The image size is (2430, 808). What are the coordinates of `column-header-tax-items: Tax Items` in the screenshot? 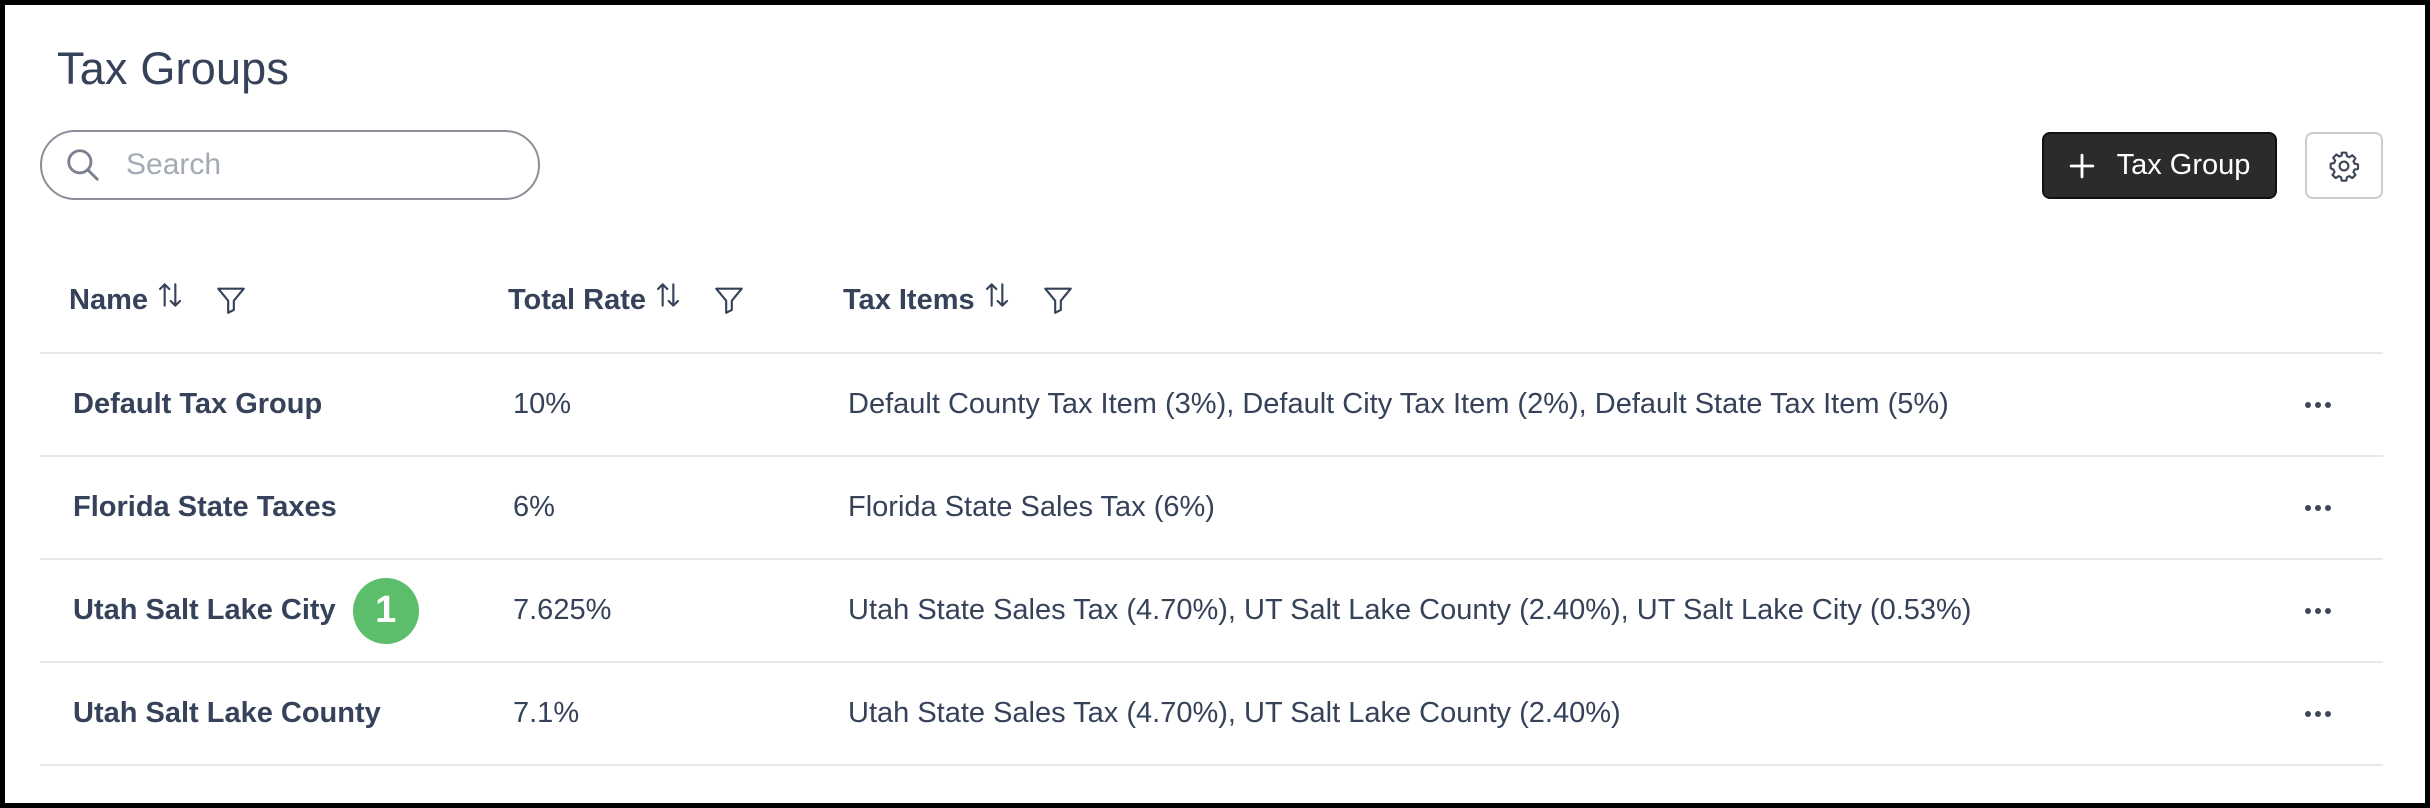 It's located at (959, 300).